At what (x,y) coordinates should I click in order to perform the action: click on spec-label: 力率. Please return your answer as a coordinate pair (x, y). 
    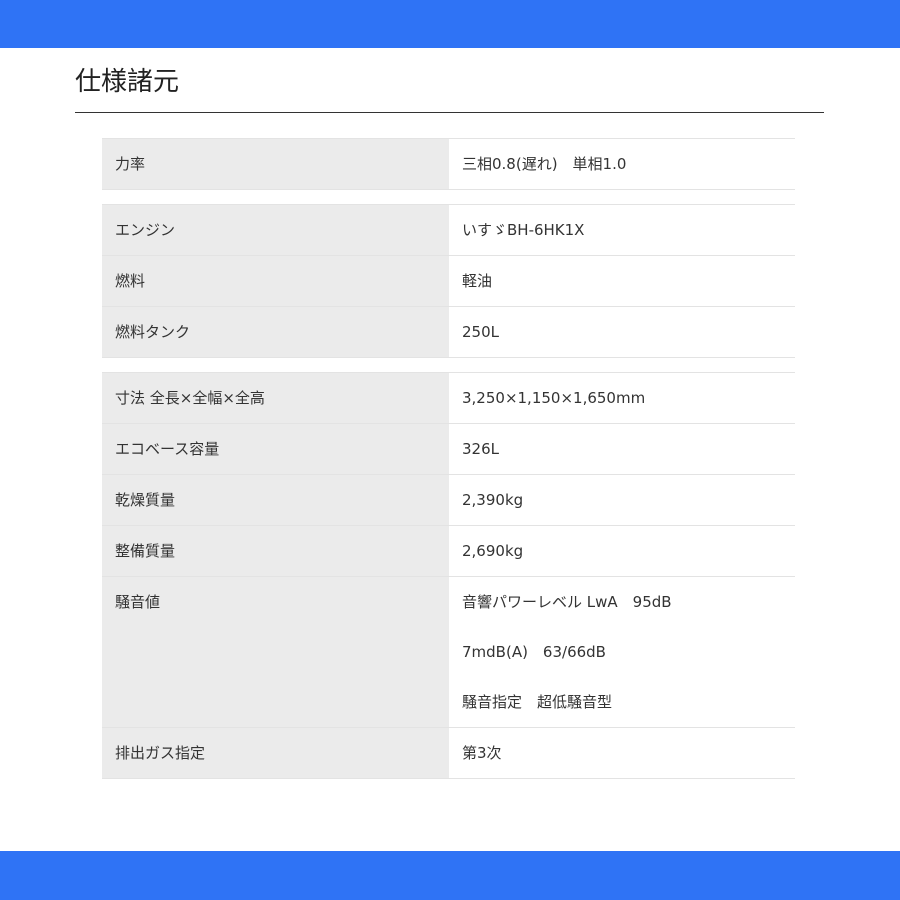
    Looking at the image, I should click on (275, 164).